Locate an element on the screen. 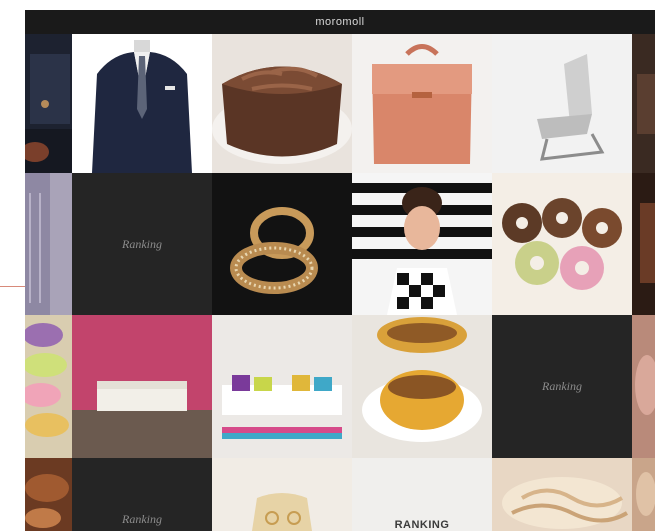  product-tile-model is located at coordinates (422, 244).